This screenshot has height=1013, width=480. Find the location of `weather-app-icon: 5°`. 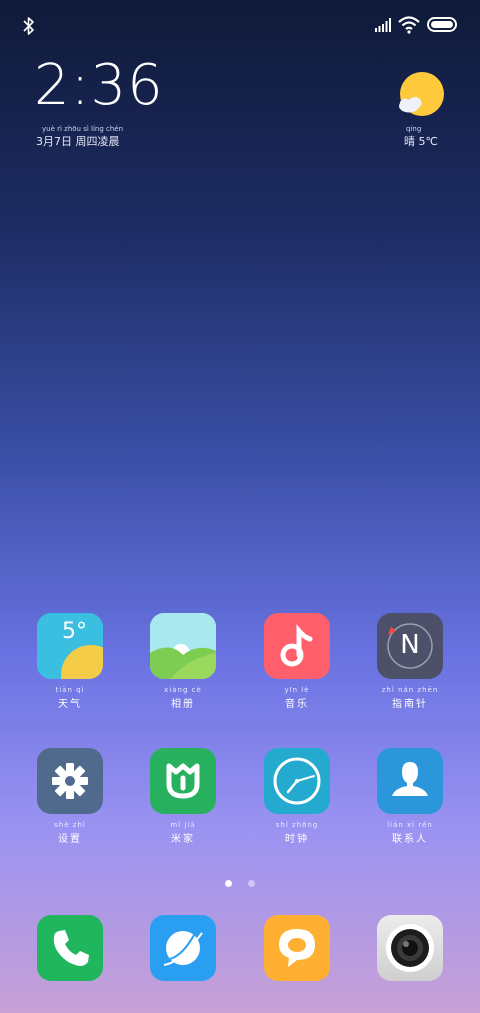

weather-app-icon: 5° is located at coordinates (70, 646).